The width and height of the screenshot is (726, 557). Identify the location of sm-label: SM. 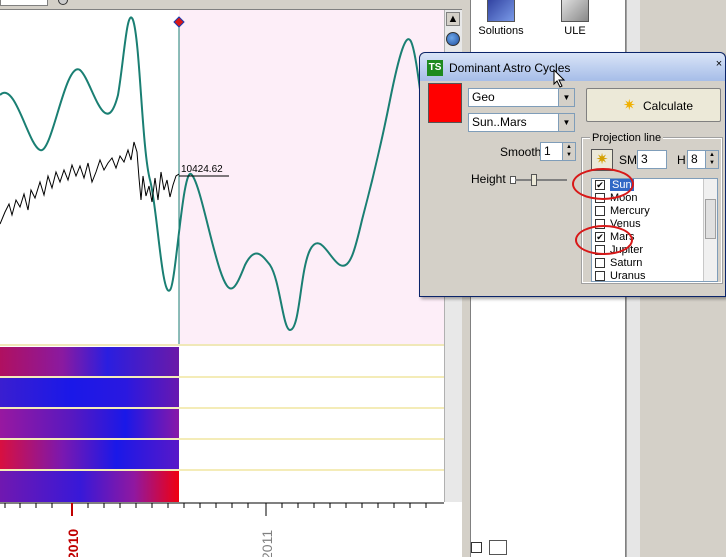
(628, 160).